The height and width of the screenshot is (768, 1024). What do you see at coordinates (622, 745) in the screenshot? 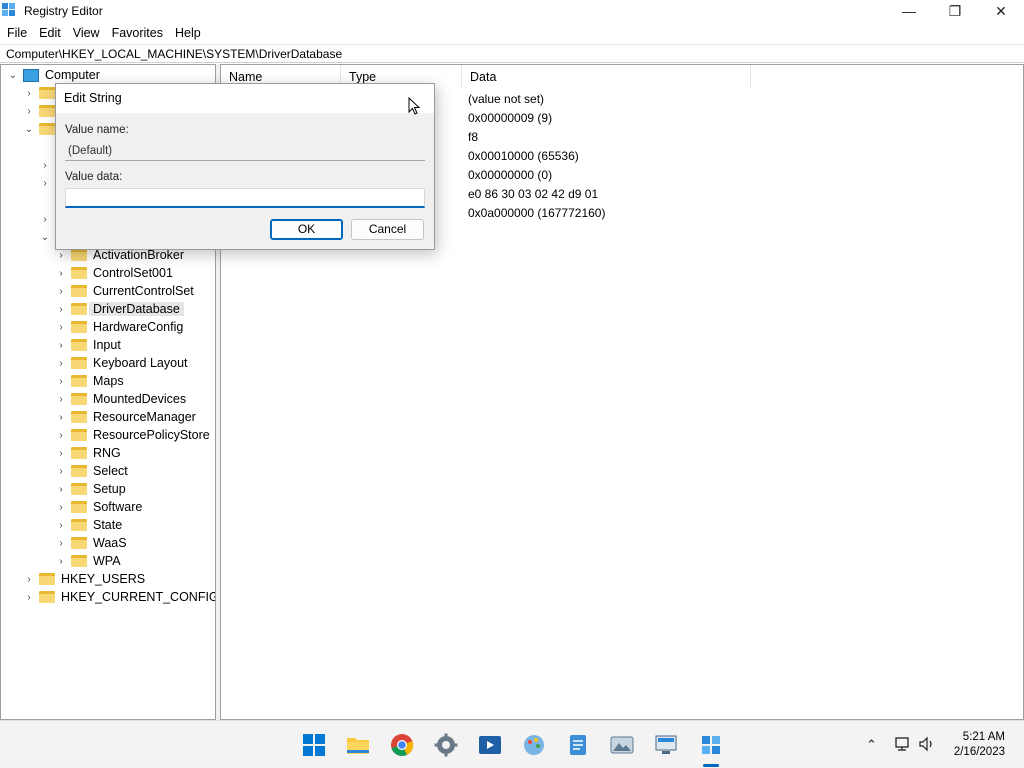
I see `photos-icon` at bounding box center [622, 745].